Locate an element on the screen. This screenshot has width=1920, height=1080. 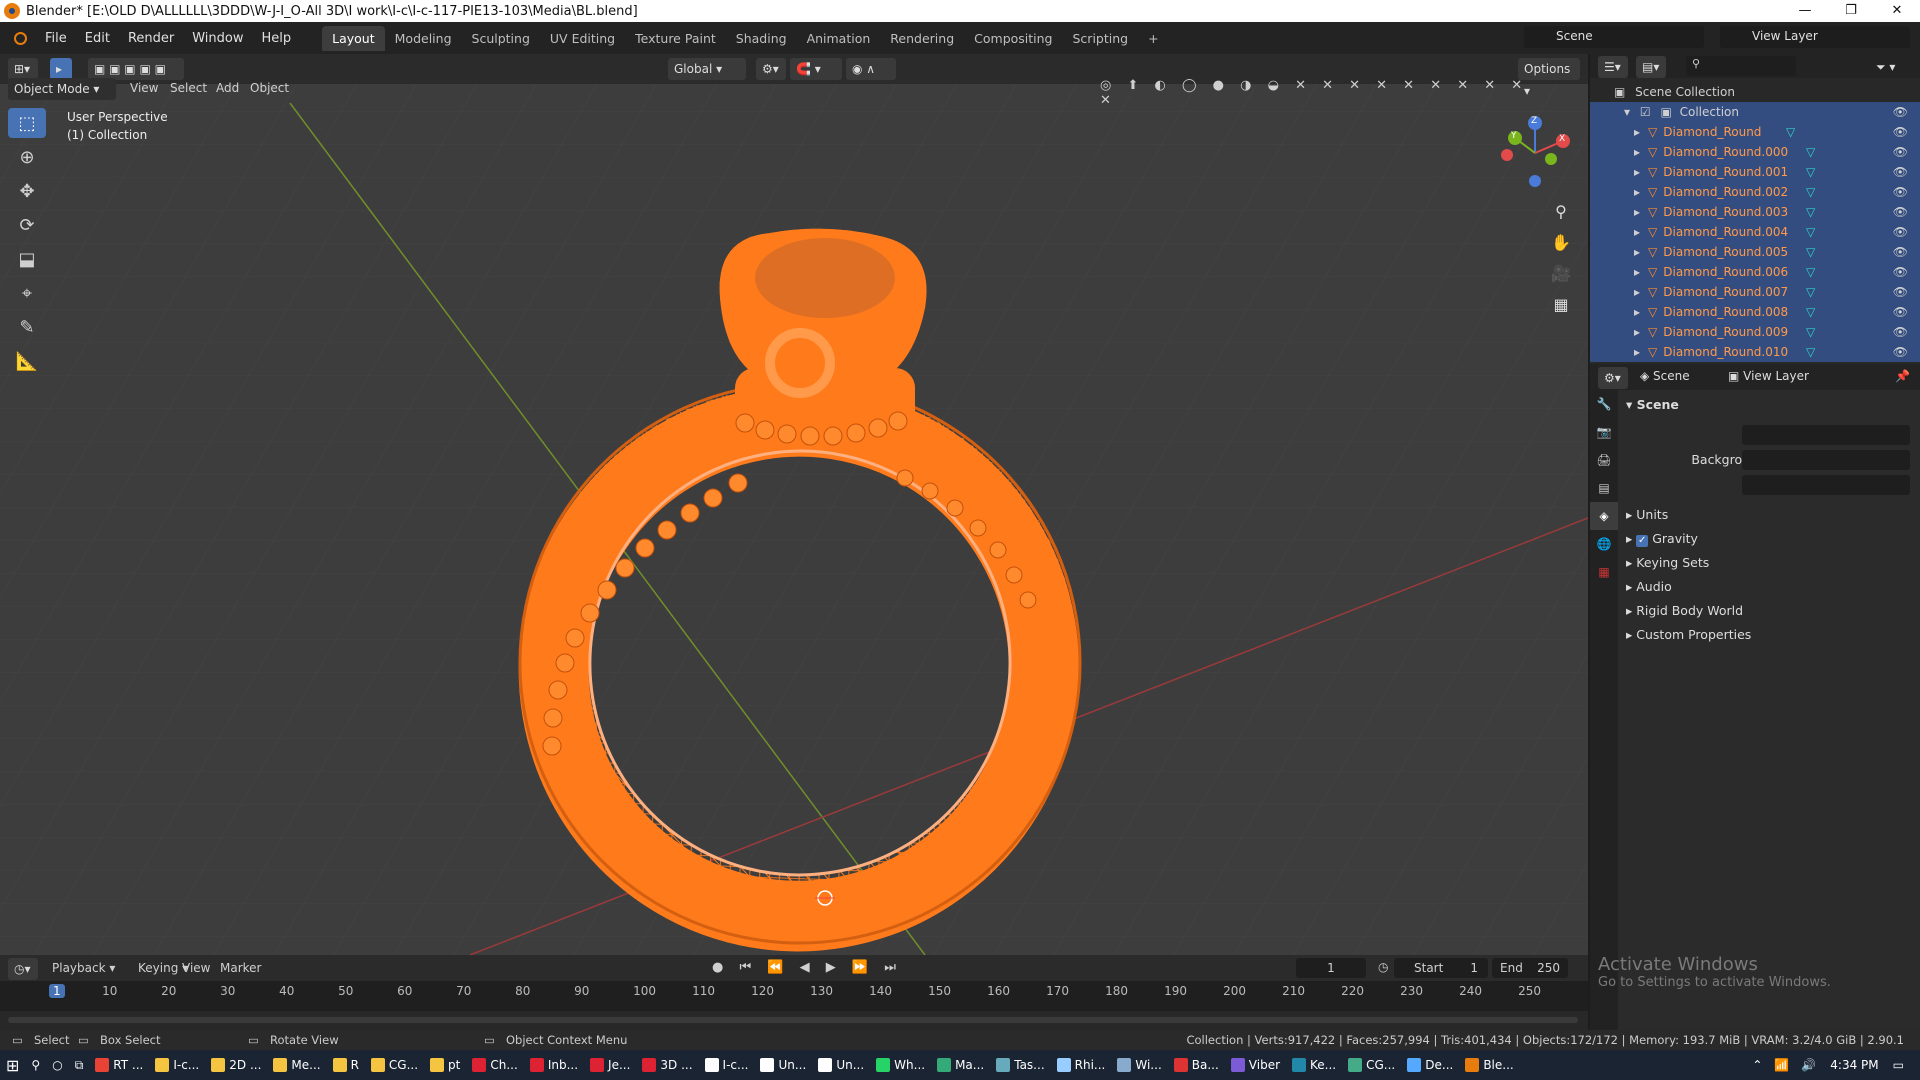
close-button: ✕ is located at coordinates (1897, 11).